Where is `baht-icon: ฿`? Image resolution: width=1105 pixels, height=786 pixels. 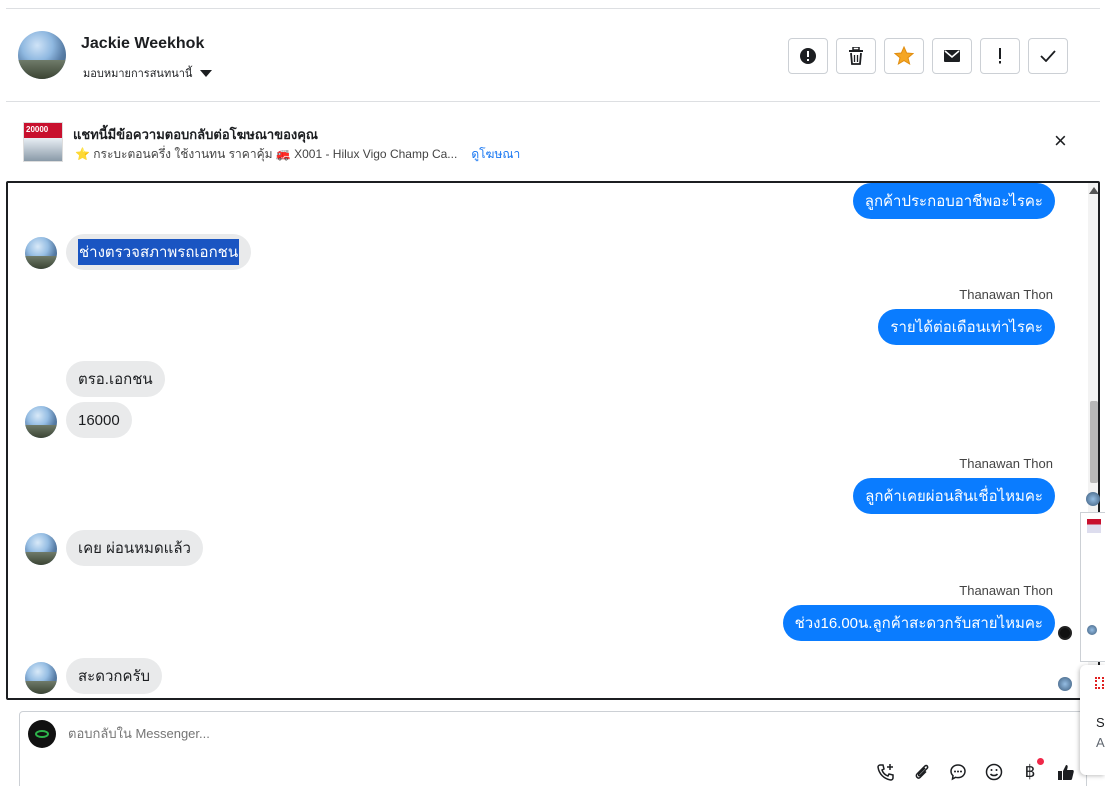
baht-icon: ฿ is located at coordinates (1030, 771).